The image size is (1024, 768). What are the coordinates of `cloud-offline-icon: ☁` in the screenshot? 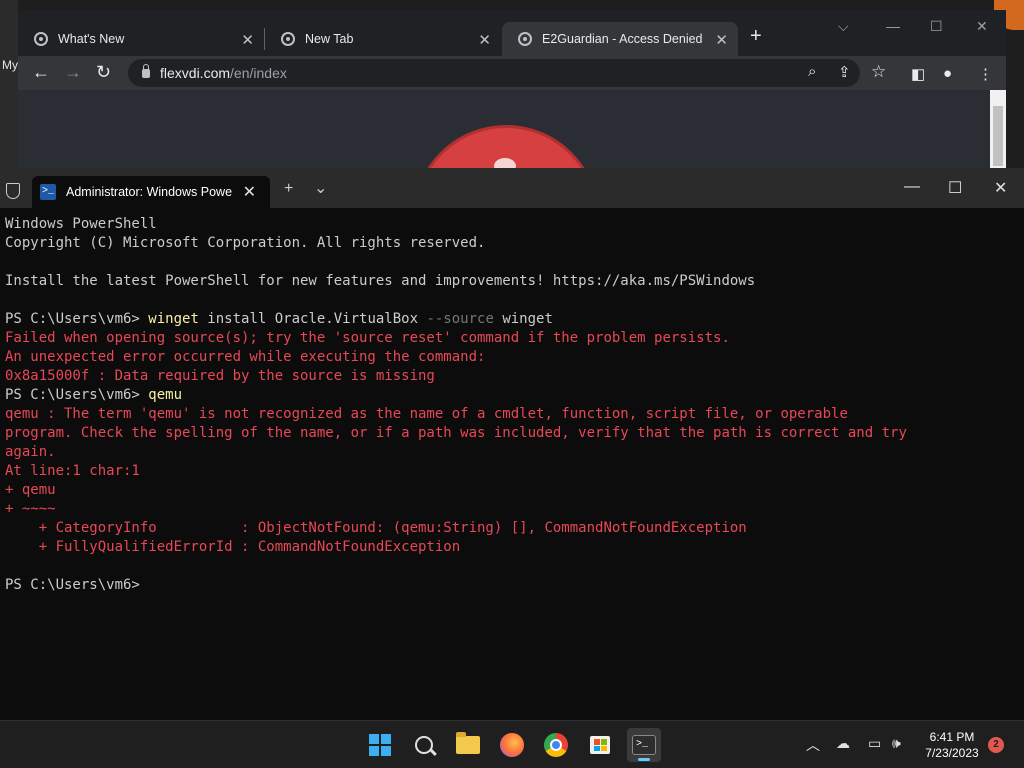 It's located at (843, 743).